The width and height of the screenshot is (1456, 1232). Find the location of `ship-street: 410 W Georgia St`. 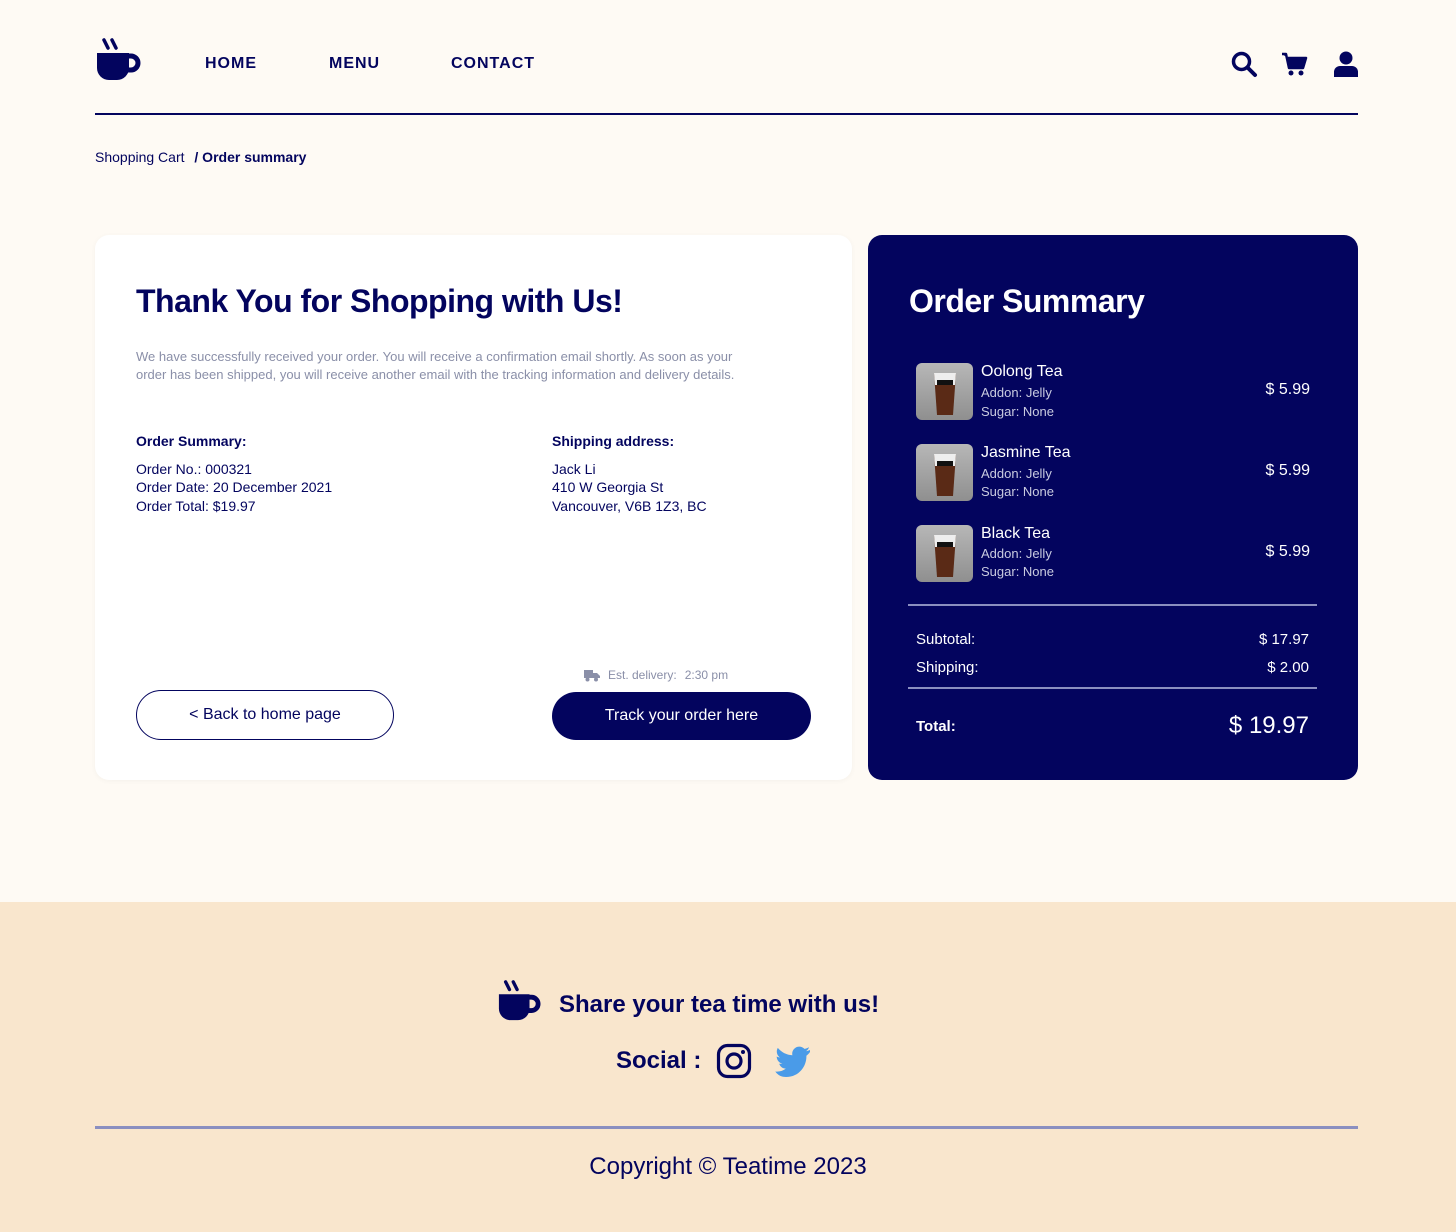

ship-street: 410 W Georgia St is located at coordinates (608, 487).